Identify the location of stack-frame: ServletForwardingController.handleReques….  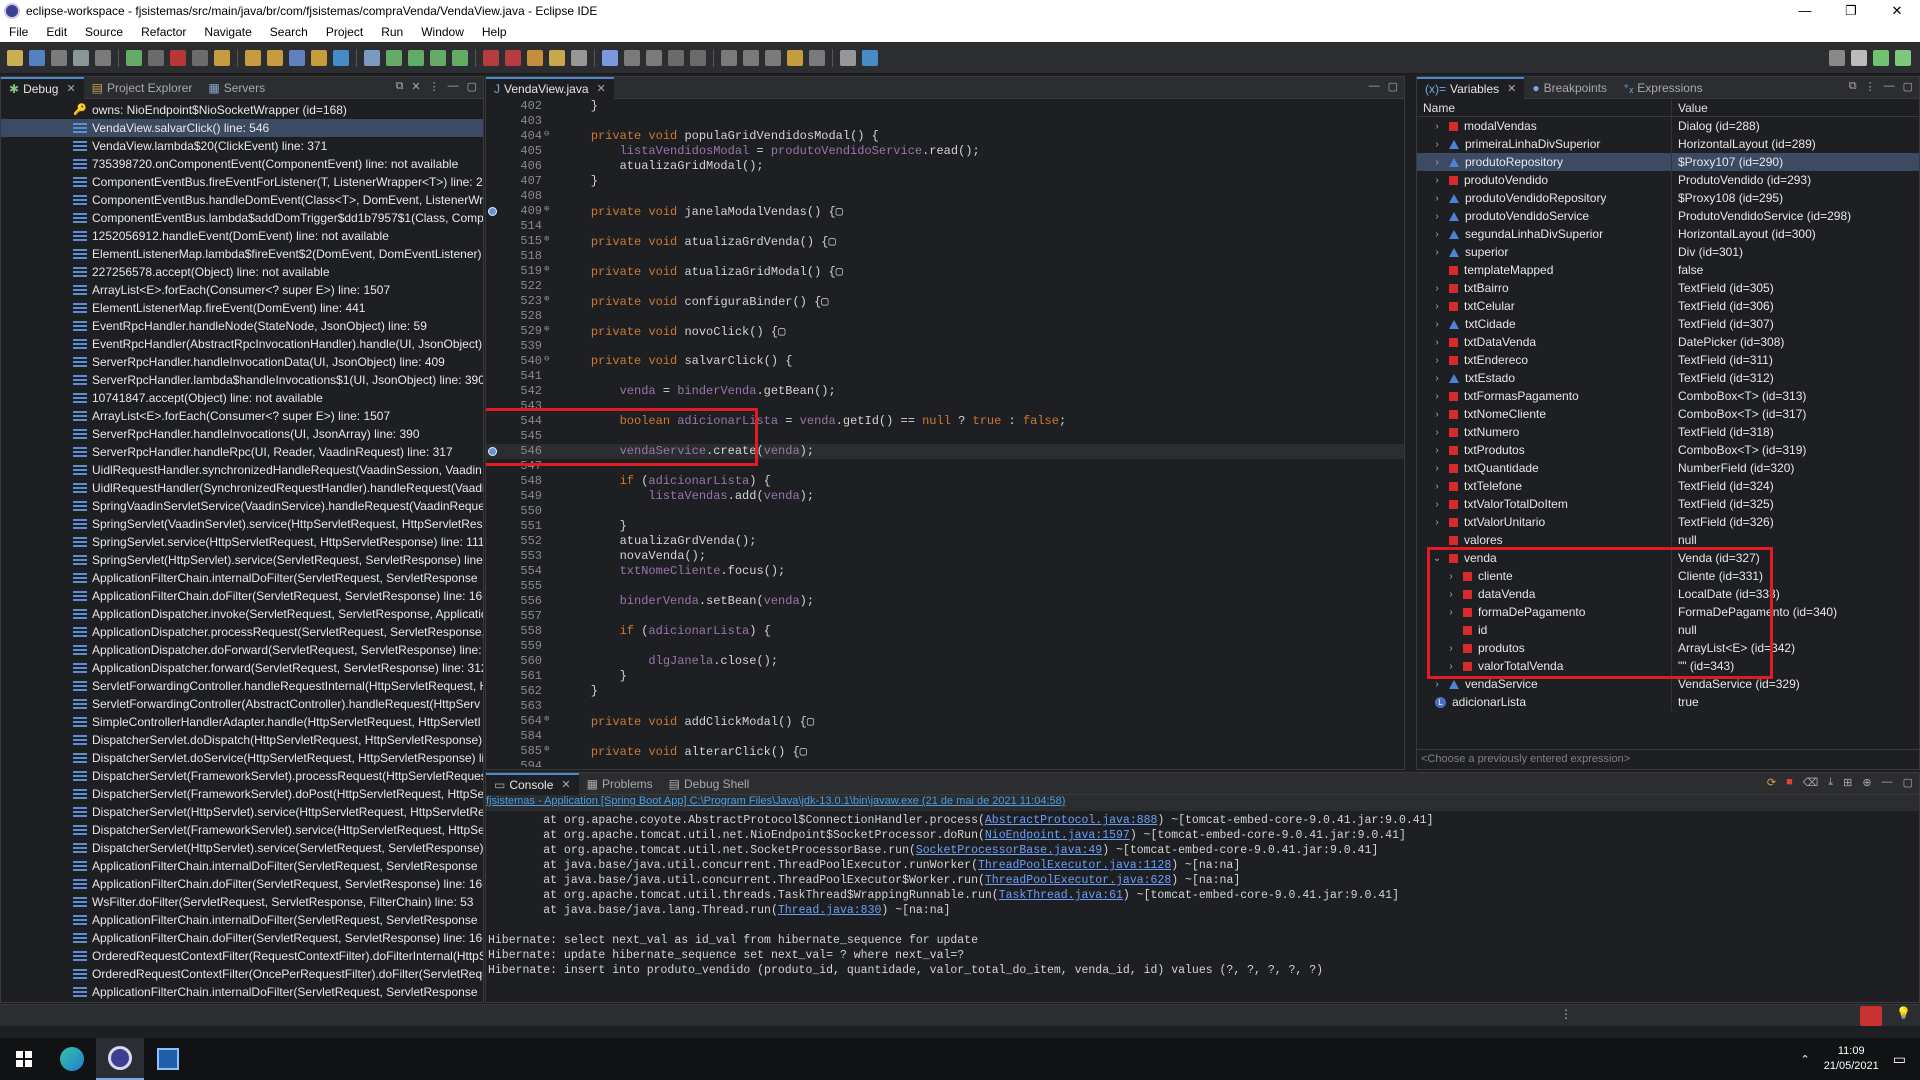
(242, 686).